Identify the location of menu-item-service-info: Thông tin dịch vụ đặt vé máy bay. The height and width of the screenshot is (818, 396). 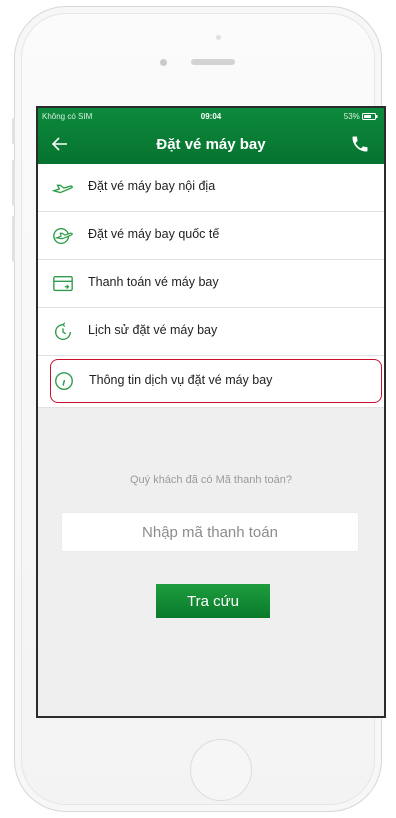
(216, 381).